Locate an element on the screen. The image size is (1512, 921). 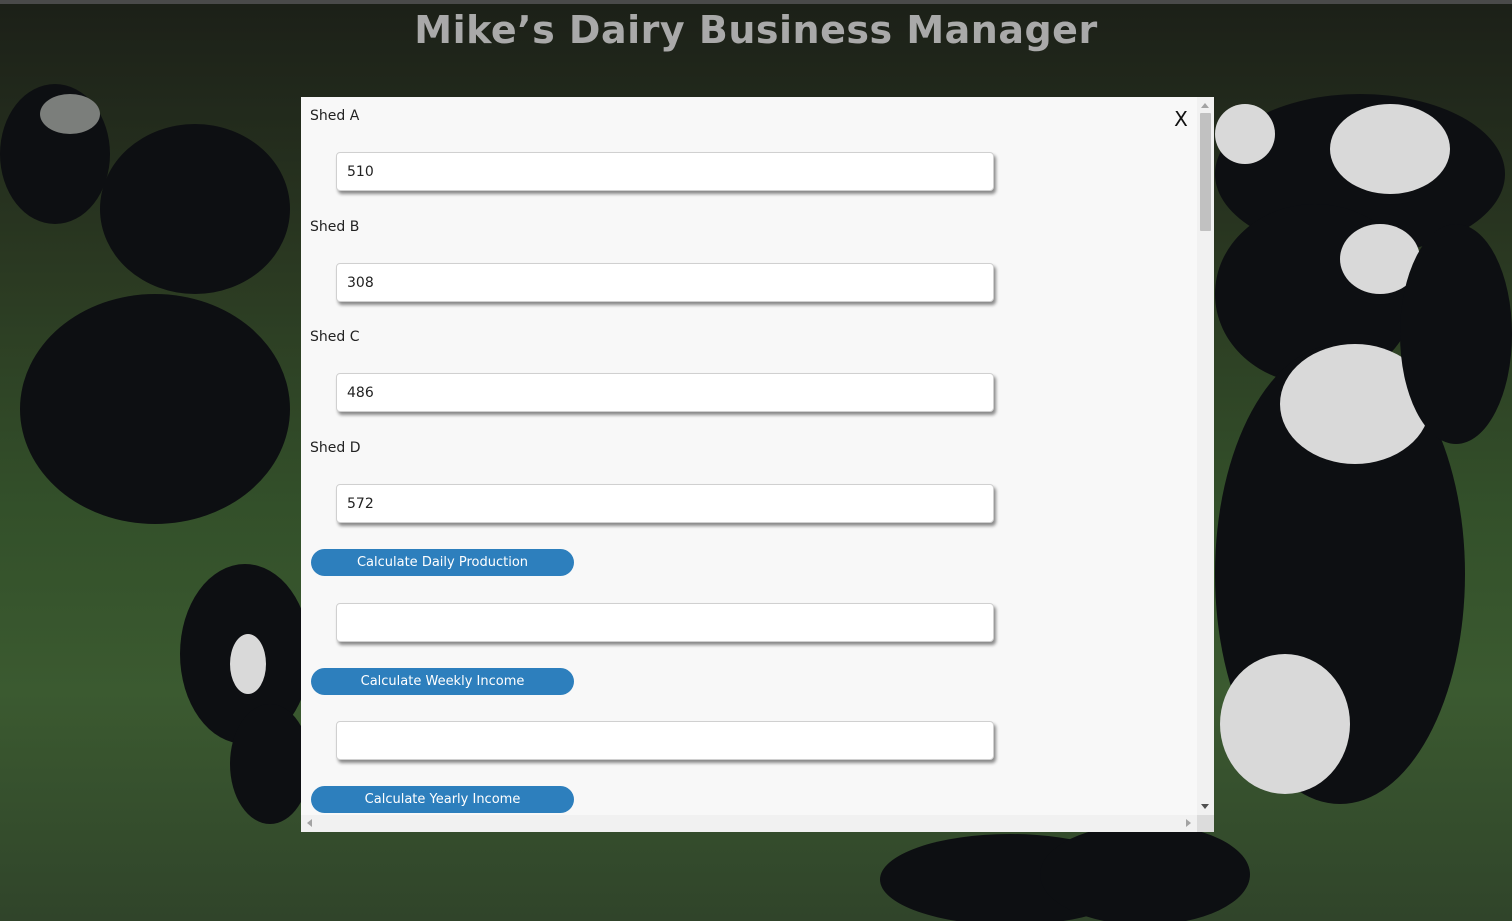
scroll-right-arrow-icon is located at coordinates (1188, 823).